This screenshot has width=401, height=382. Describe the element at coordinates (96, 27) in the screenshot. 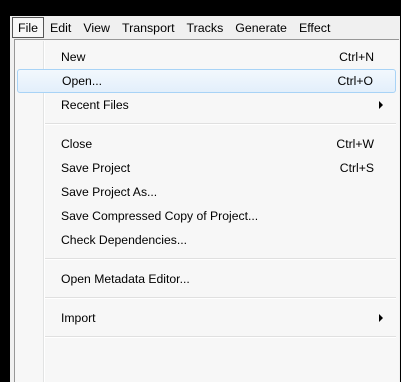

I see `menu-view: View` at that location.